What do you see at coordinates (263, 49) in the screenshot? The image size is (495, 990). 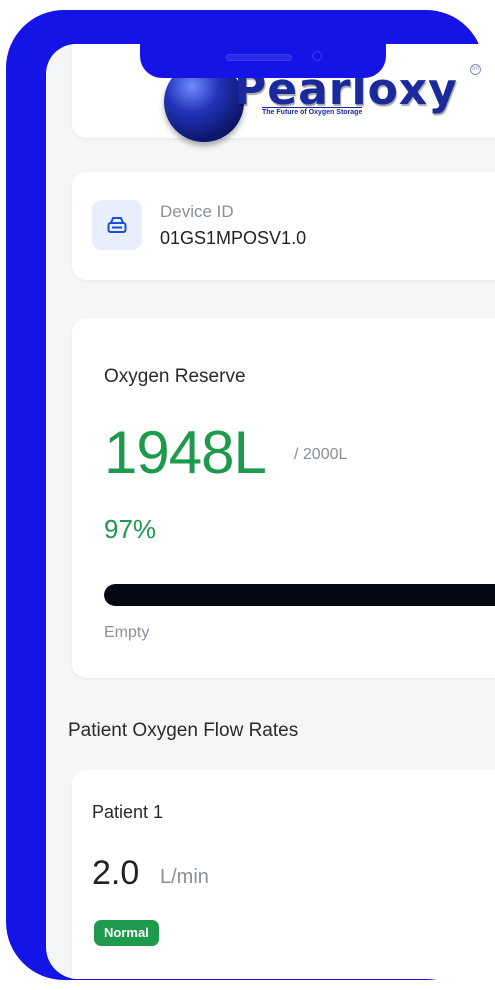 I see `phone-notch` at bounding box center [263, 49].